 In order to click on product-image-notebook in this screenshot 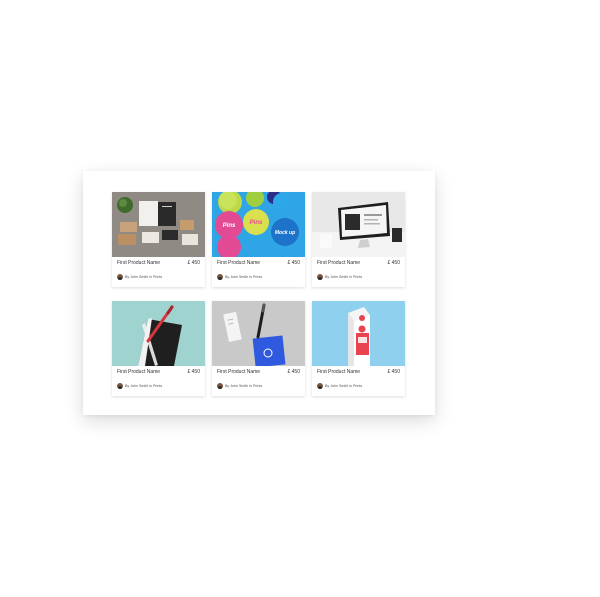, I will do `click(158, 333)`.